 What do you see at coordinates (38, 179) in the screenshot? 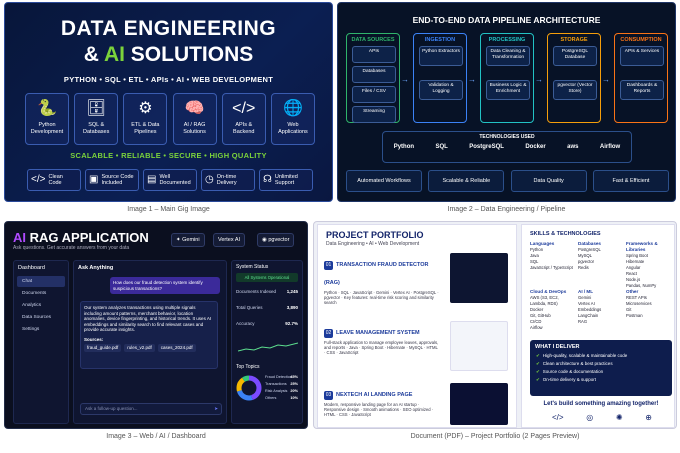
I see `feature-icon: </>` at bounding box center [38, 179].